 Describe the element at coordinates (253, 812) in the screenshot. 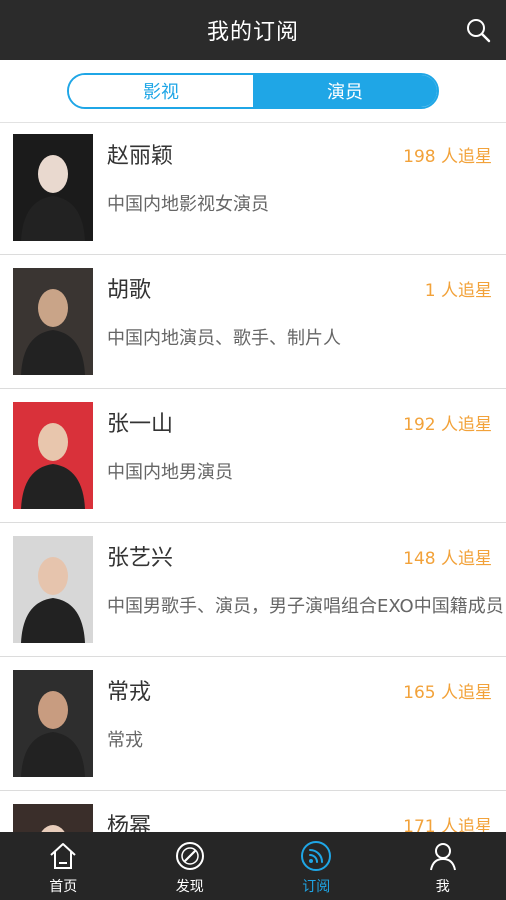

I see `actor-row: 杨幂 171 人追星` at that location.